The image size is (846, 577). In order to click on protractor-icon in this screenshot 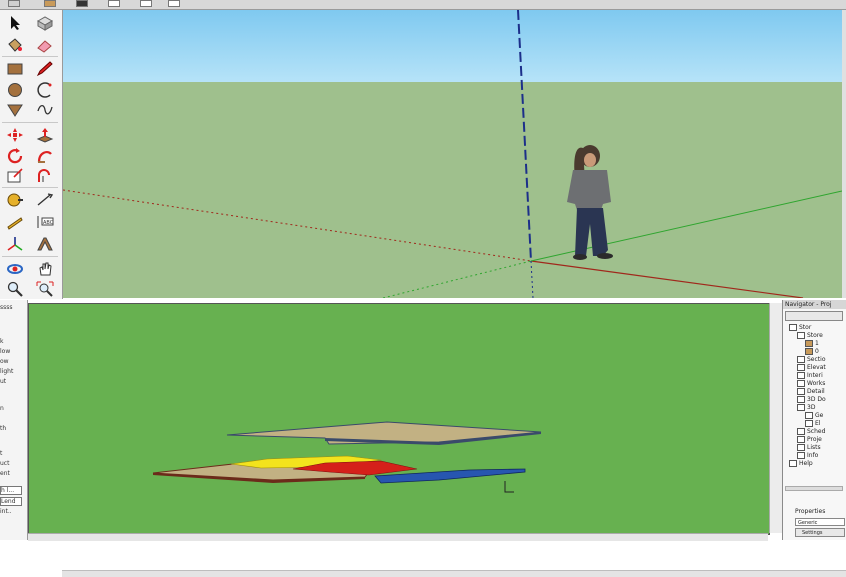, I will do `click(15, 222)`.